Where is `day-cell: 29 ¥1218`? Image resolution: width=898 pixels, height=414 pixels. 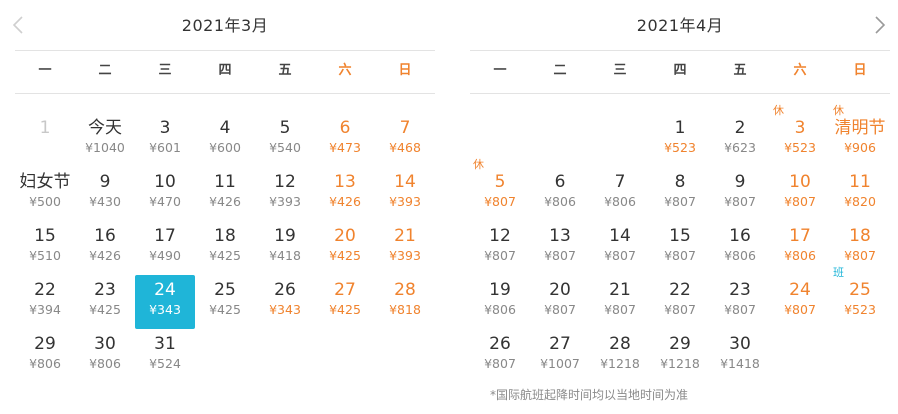 day-cell: 29 ¥1218 is located at coordinates (680, 356).